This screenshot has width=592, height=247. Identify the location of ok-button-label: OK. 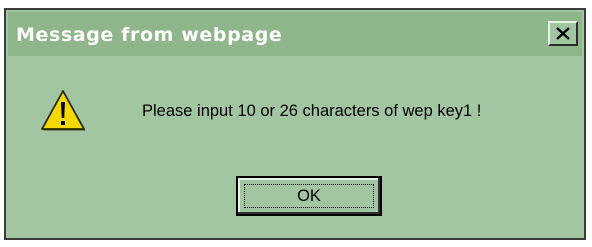
(309, 195).